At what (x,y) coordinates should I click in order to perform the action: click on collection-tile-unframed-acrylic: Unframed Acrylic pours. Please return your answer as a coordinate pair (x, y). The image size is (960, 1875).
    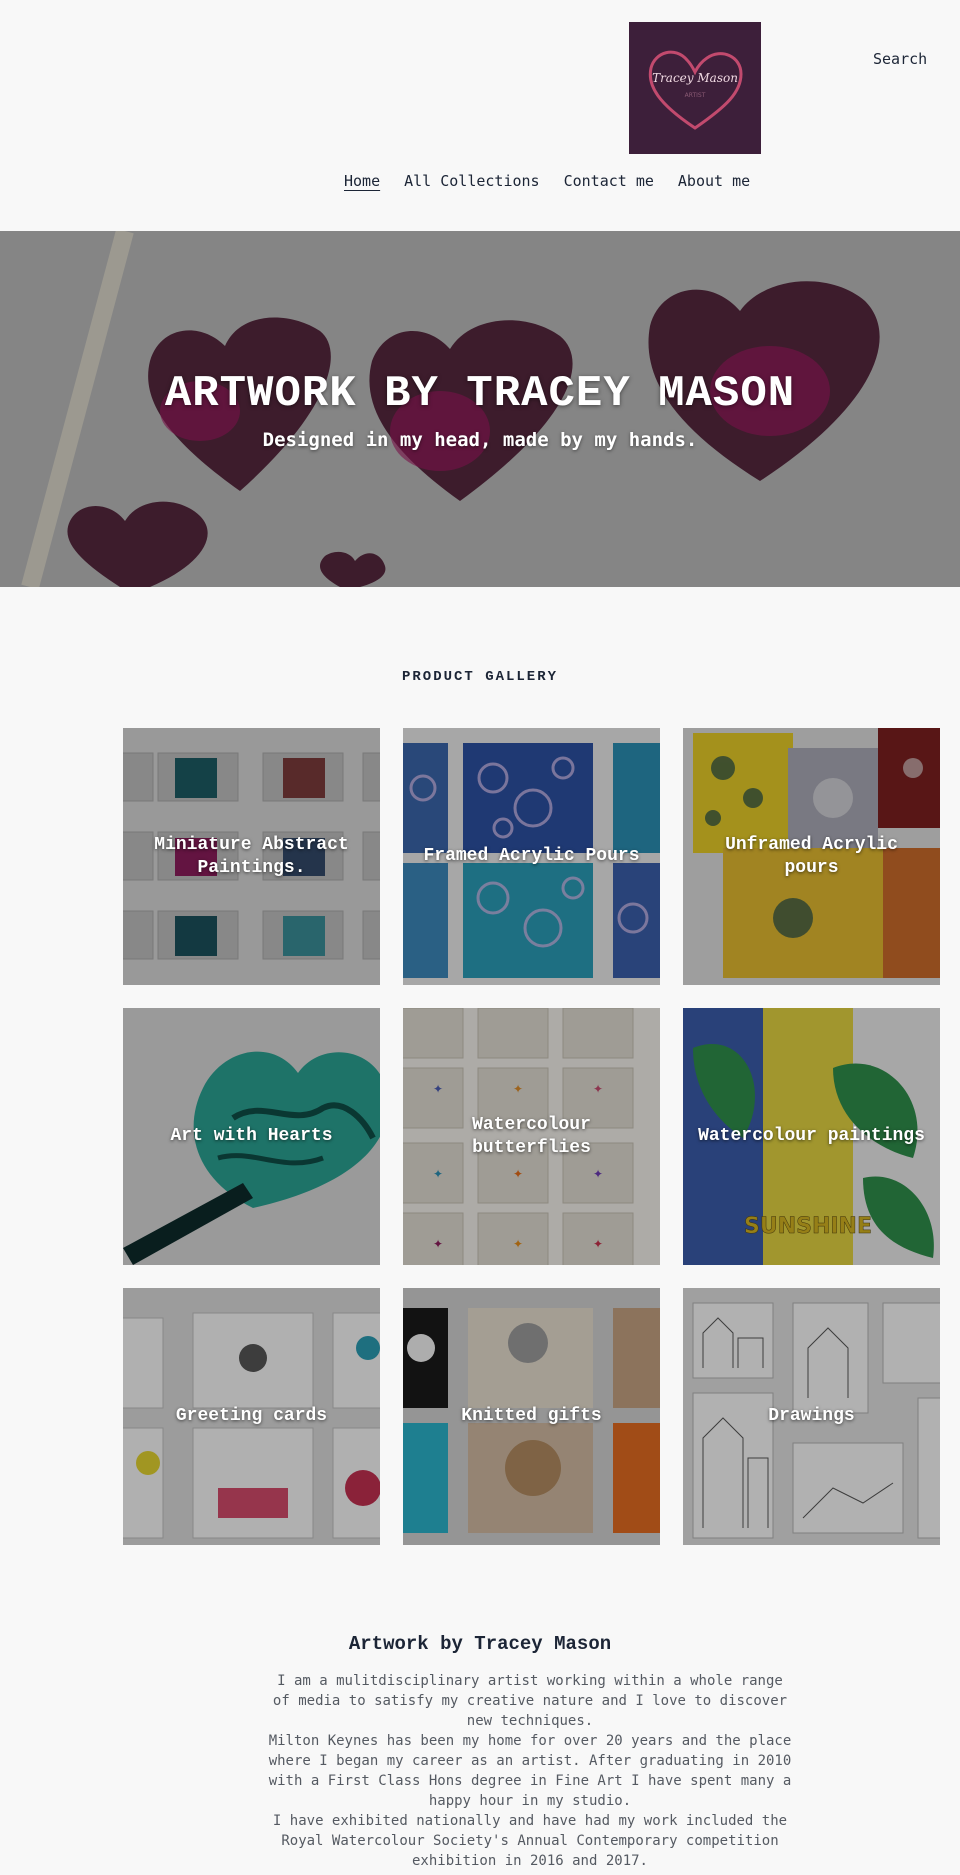
    Looking at the image, I should click on (811, 856).